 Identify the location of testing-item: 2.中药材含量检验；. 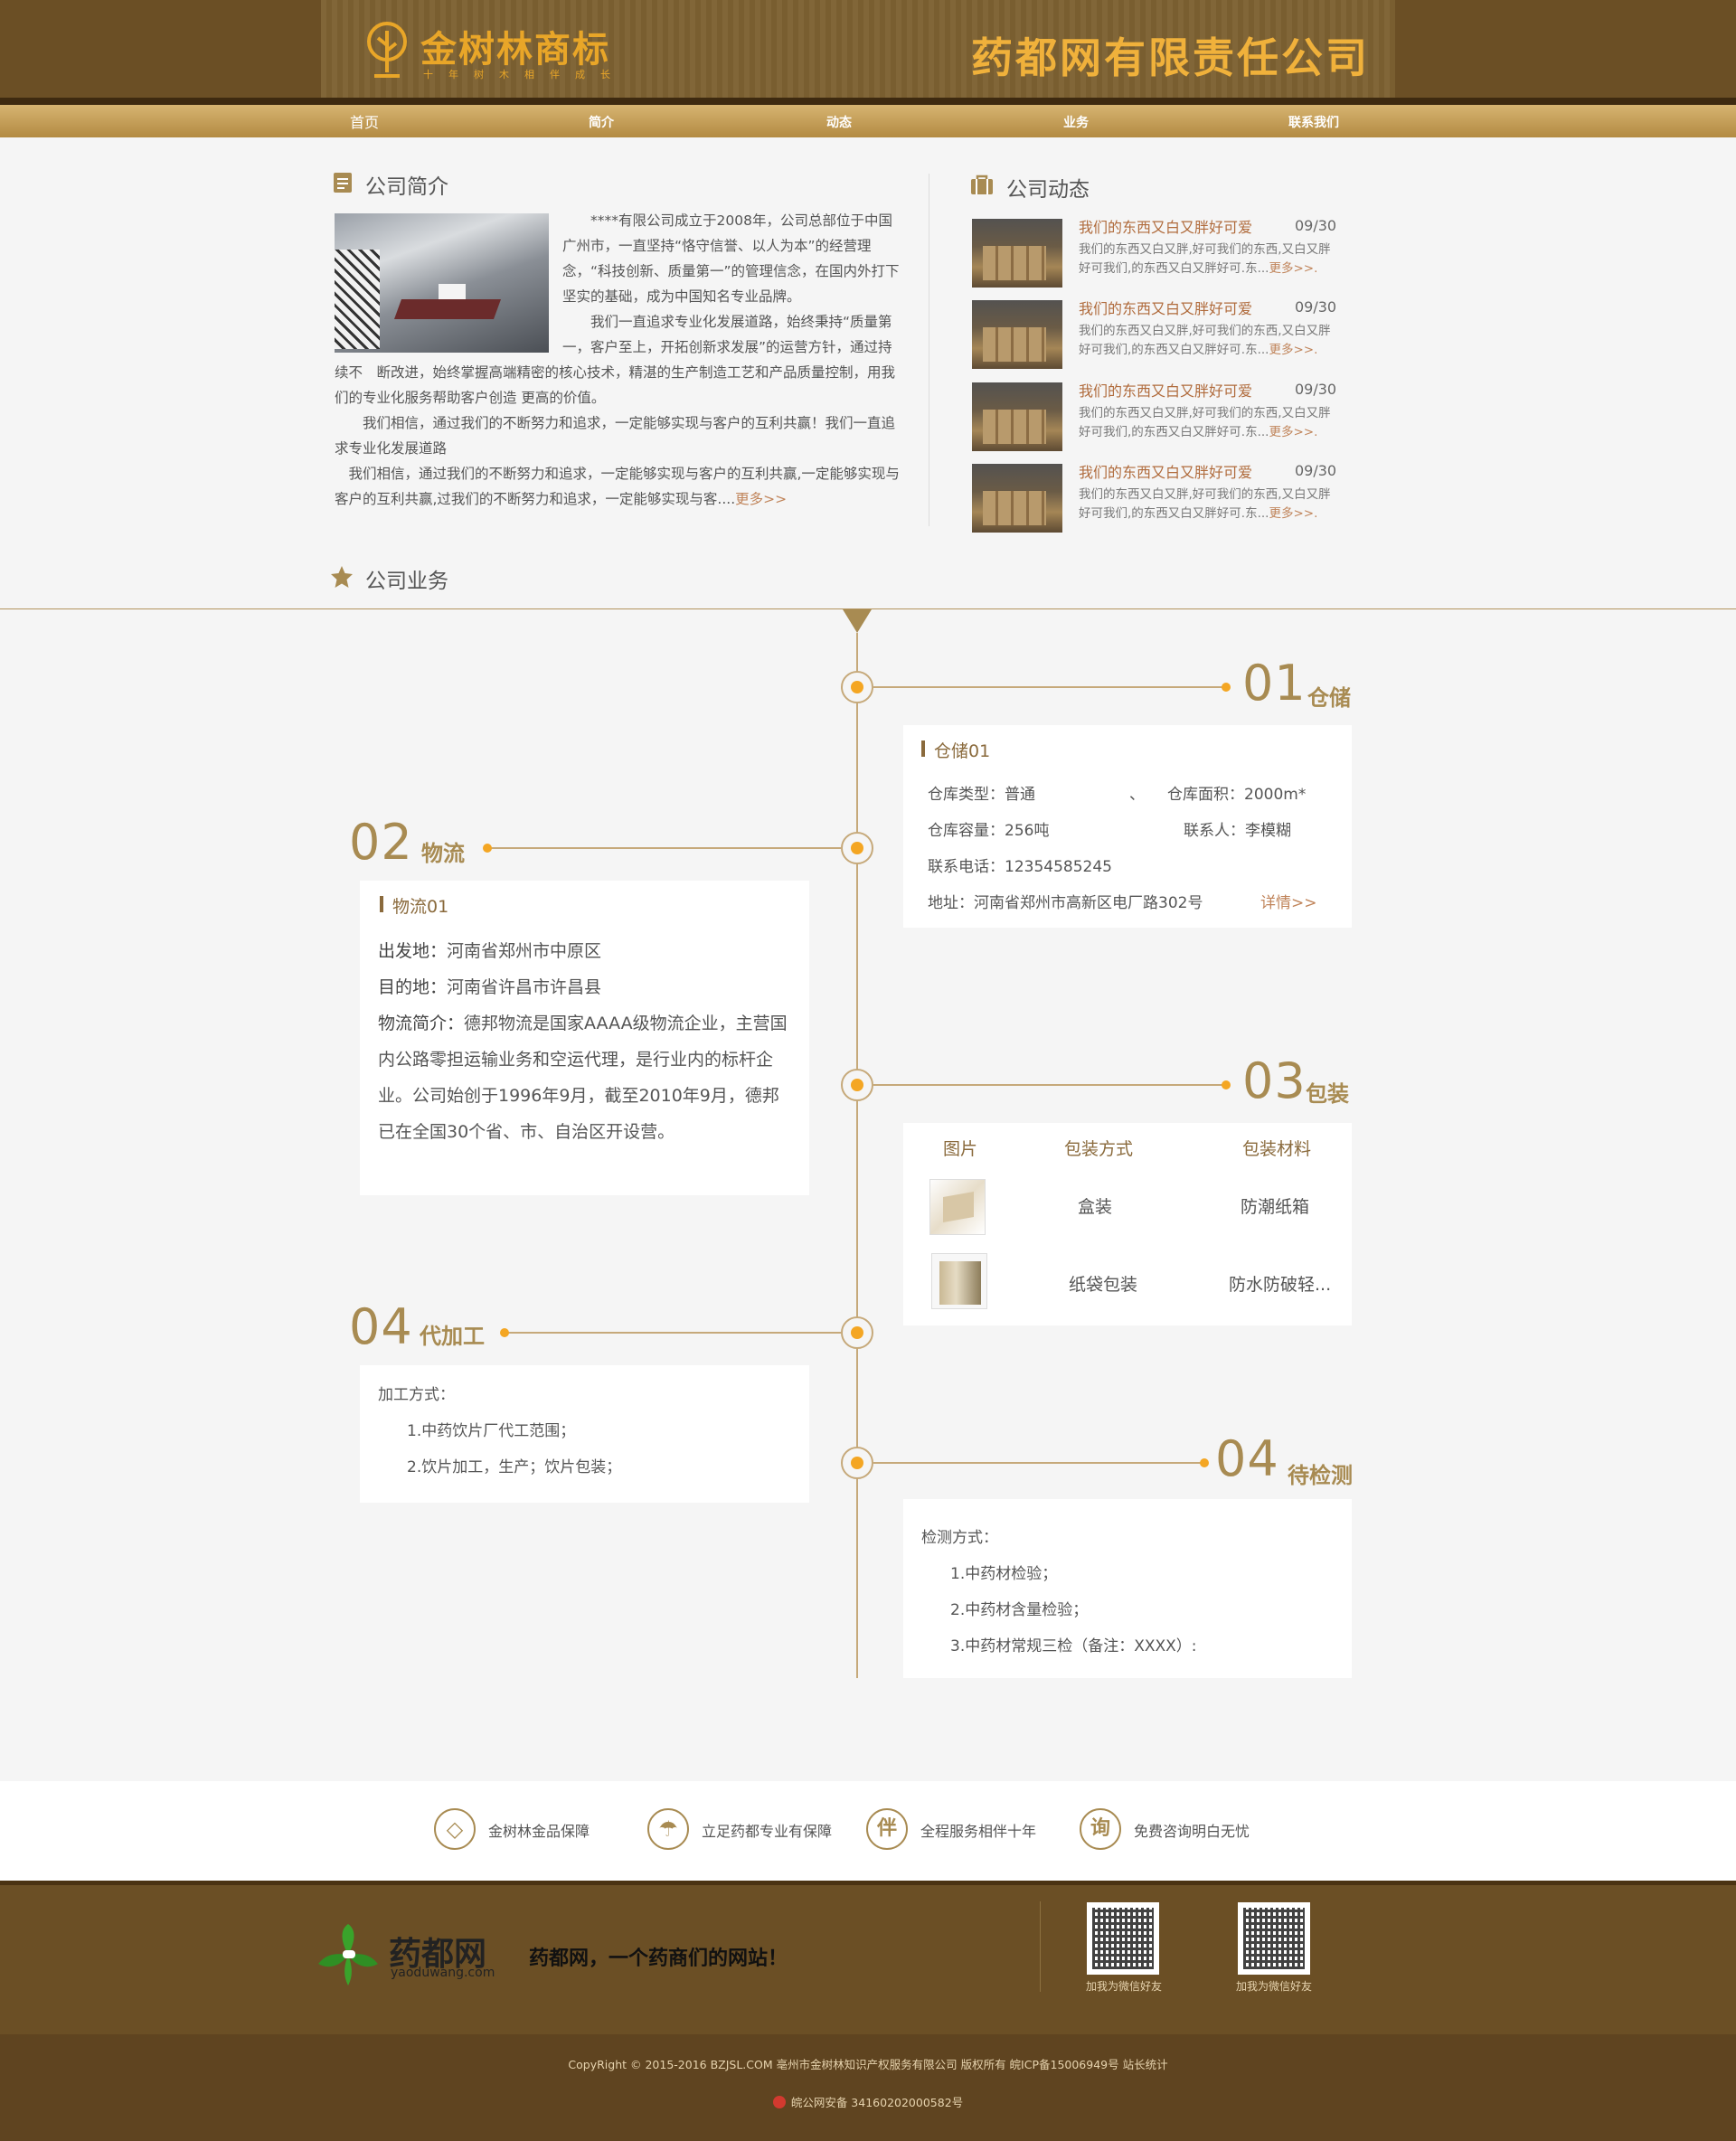
(1019, 1610).